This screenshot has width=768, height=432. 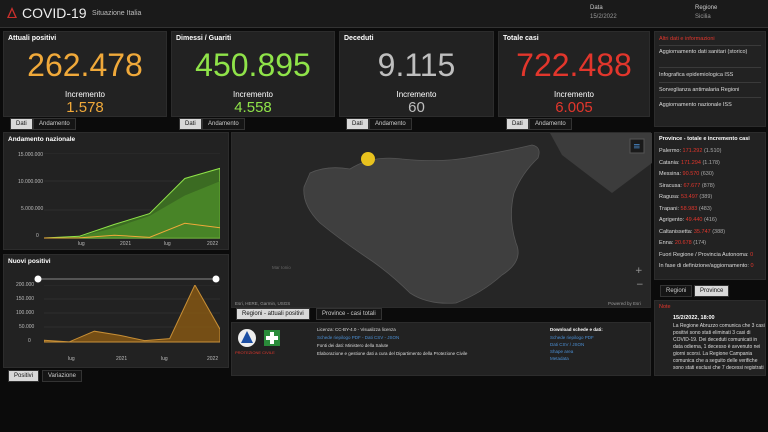 What do you see at coordinates (639, 271) in the screenshot?
I see `zoom-in-icon: +` at bounding box center [639, 271].